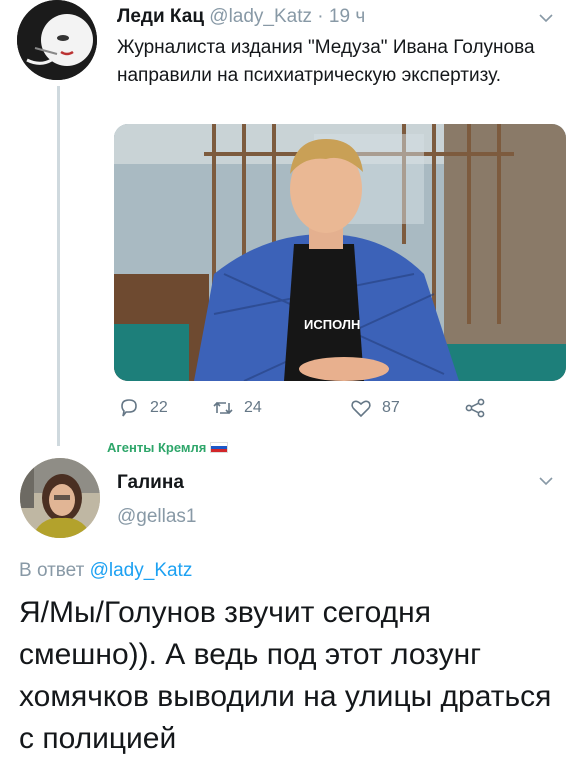 The height and width of the screenshot is (768, 567). What do you see at coordinates (223, 408) in the screenshot?
I see `retweet-icon` at bounding box center [223, 408].